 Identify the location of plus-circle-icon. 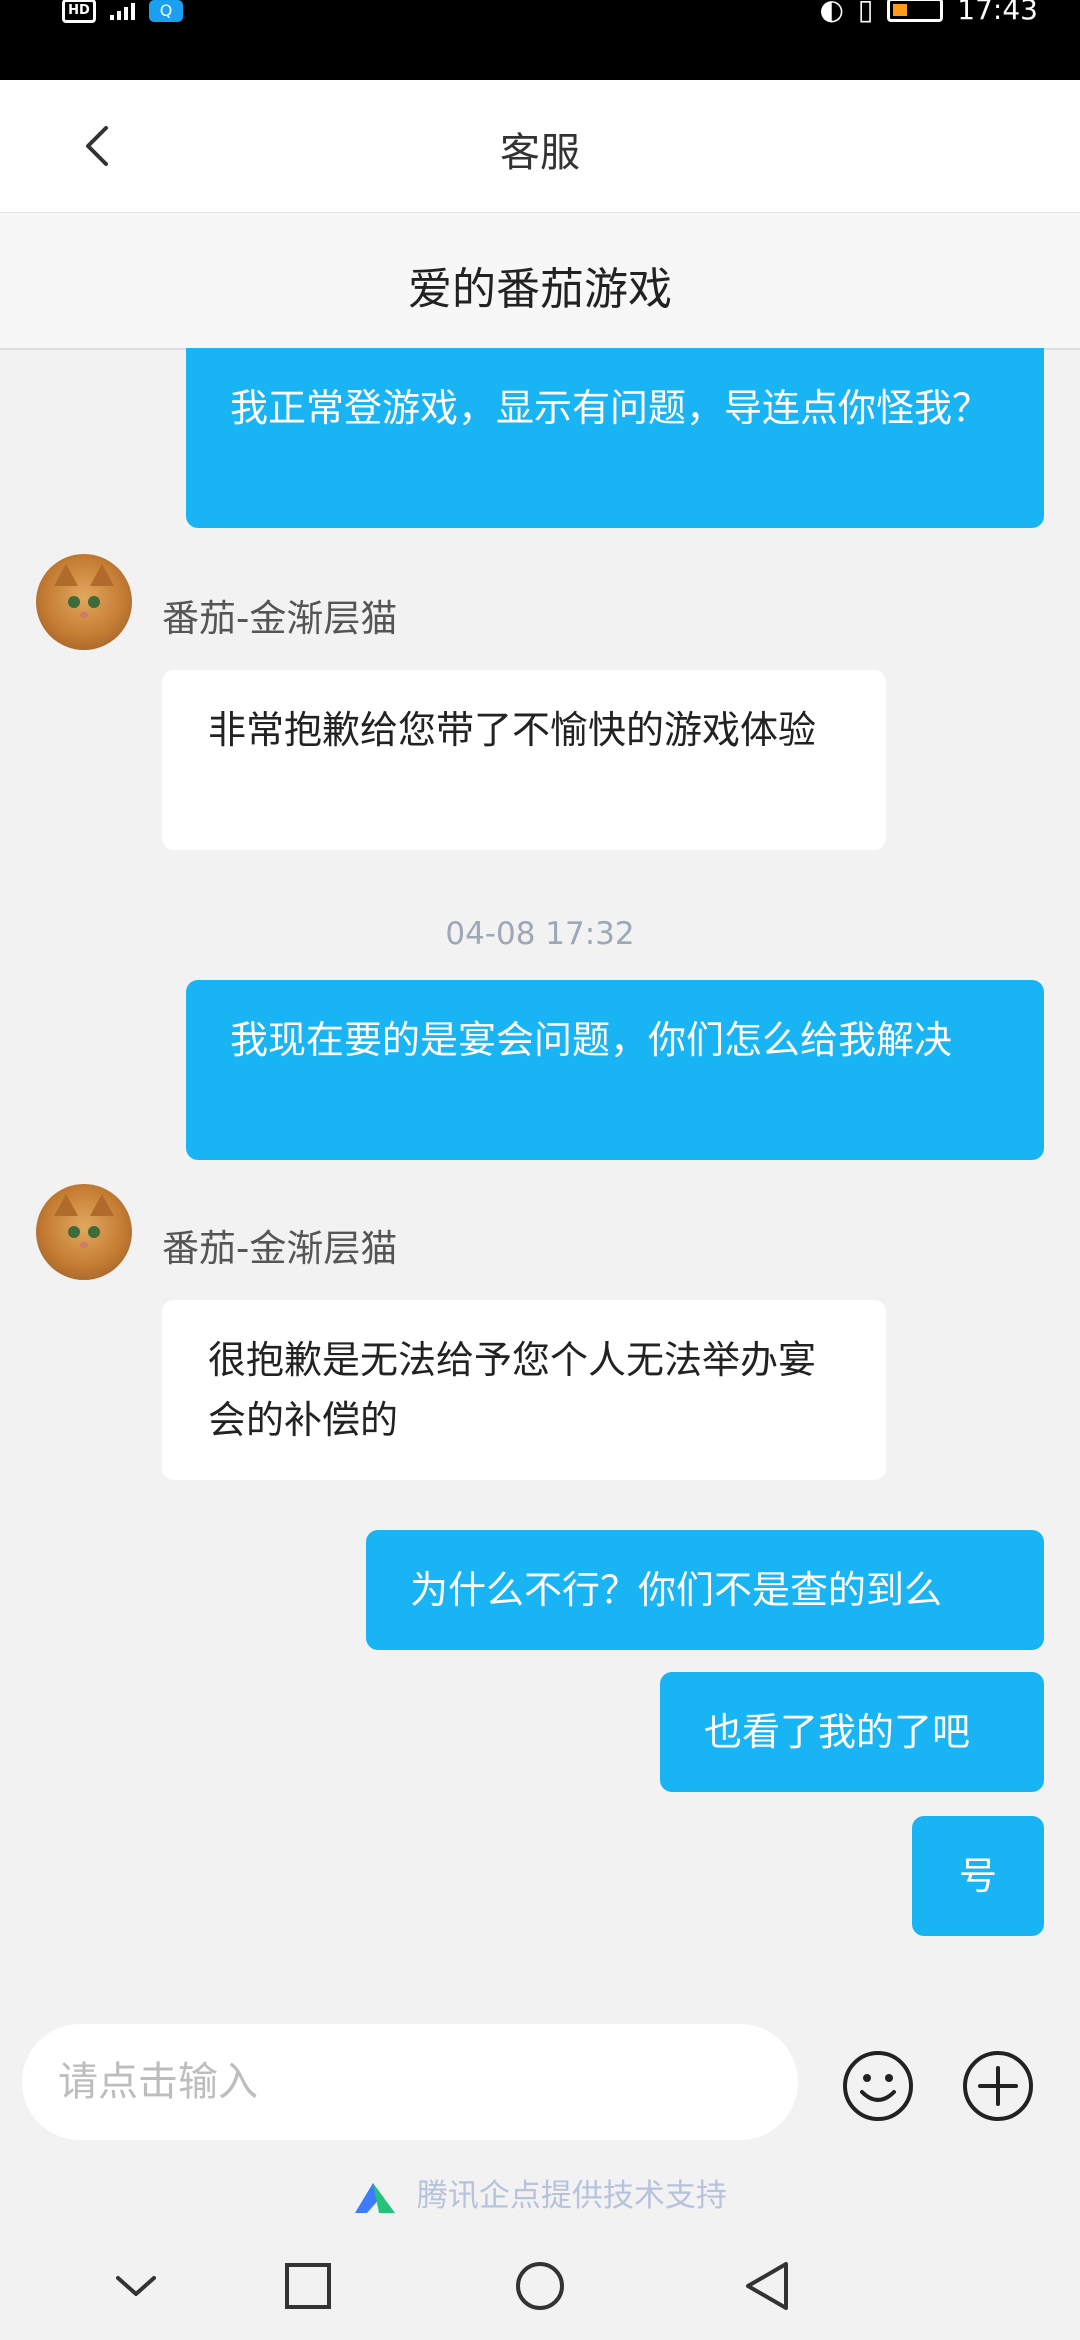
(998, 2086).